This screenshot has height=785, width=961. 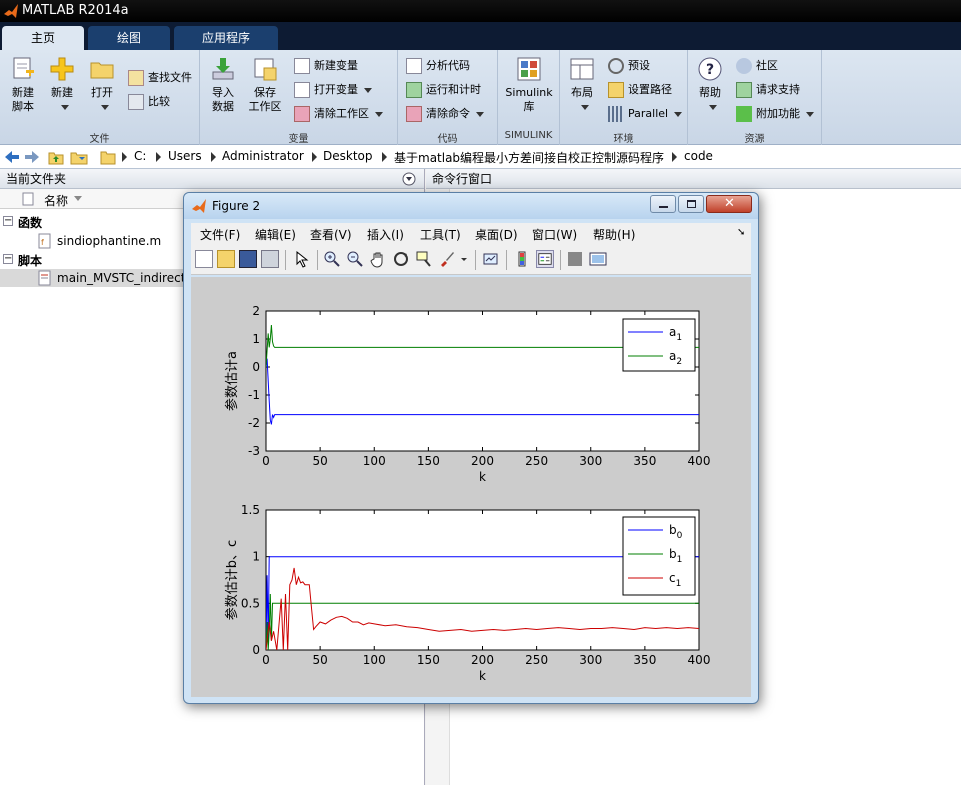 I want to click on tab-plots: 绘图, so click(x=129, y=38).